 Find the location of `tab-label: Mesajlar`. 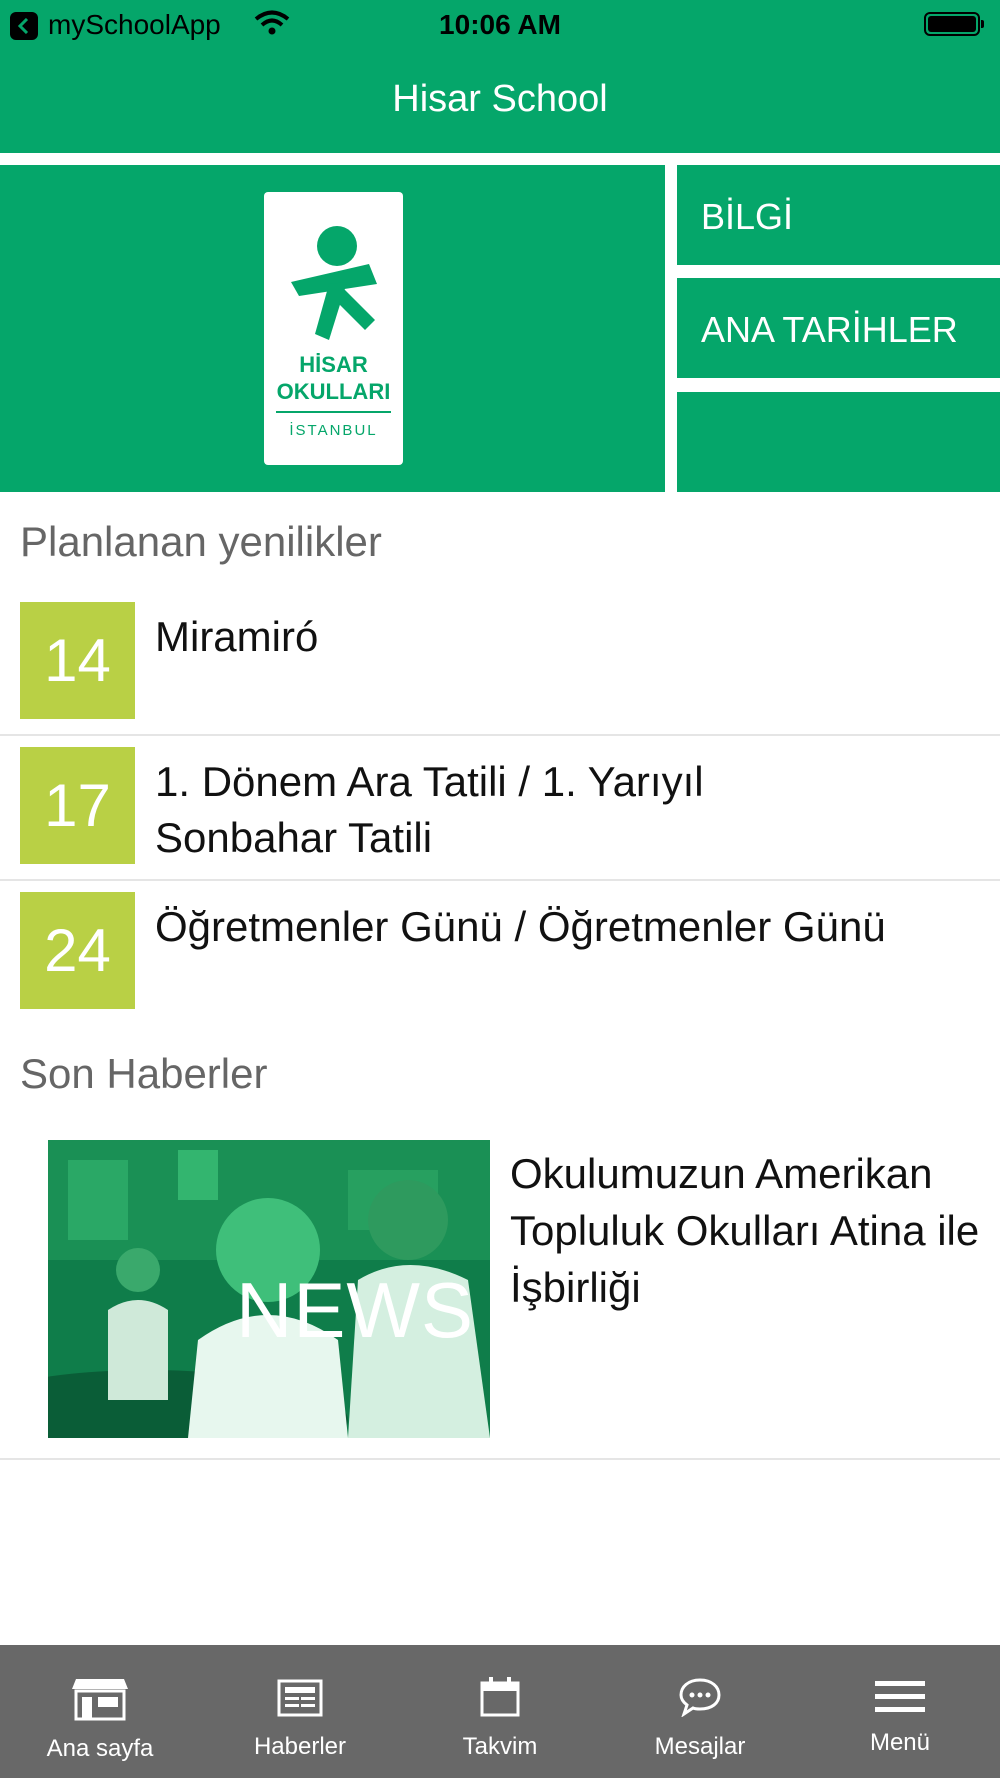

tab-label: Mesajlar is located at coordinates (700, 1746).